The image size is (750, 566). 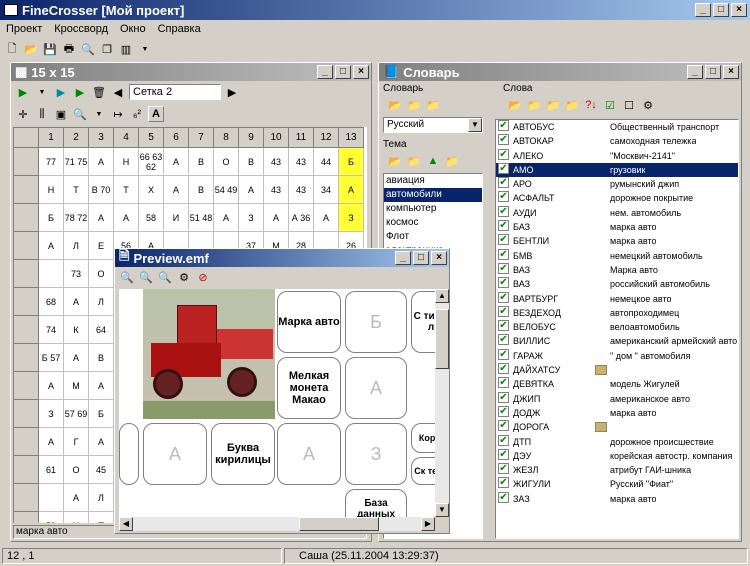 What do you see at coordinates (101, 189) in the screenshot?
I see `grid-cell: В 70` at bounding box center [101, 189].